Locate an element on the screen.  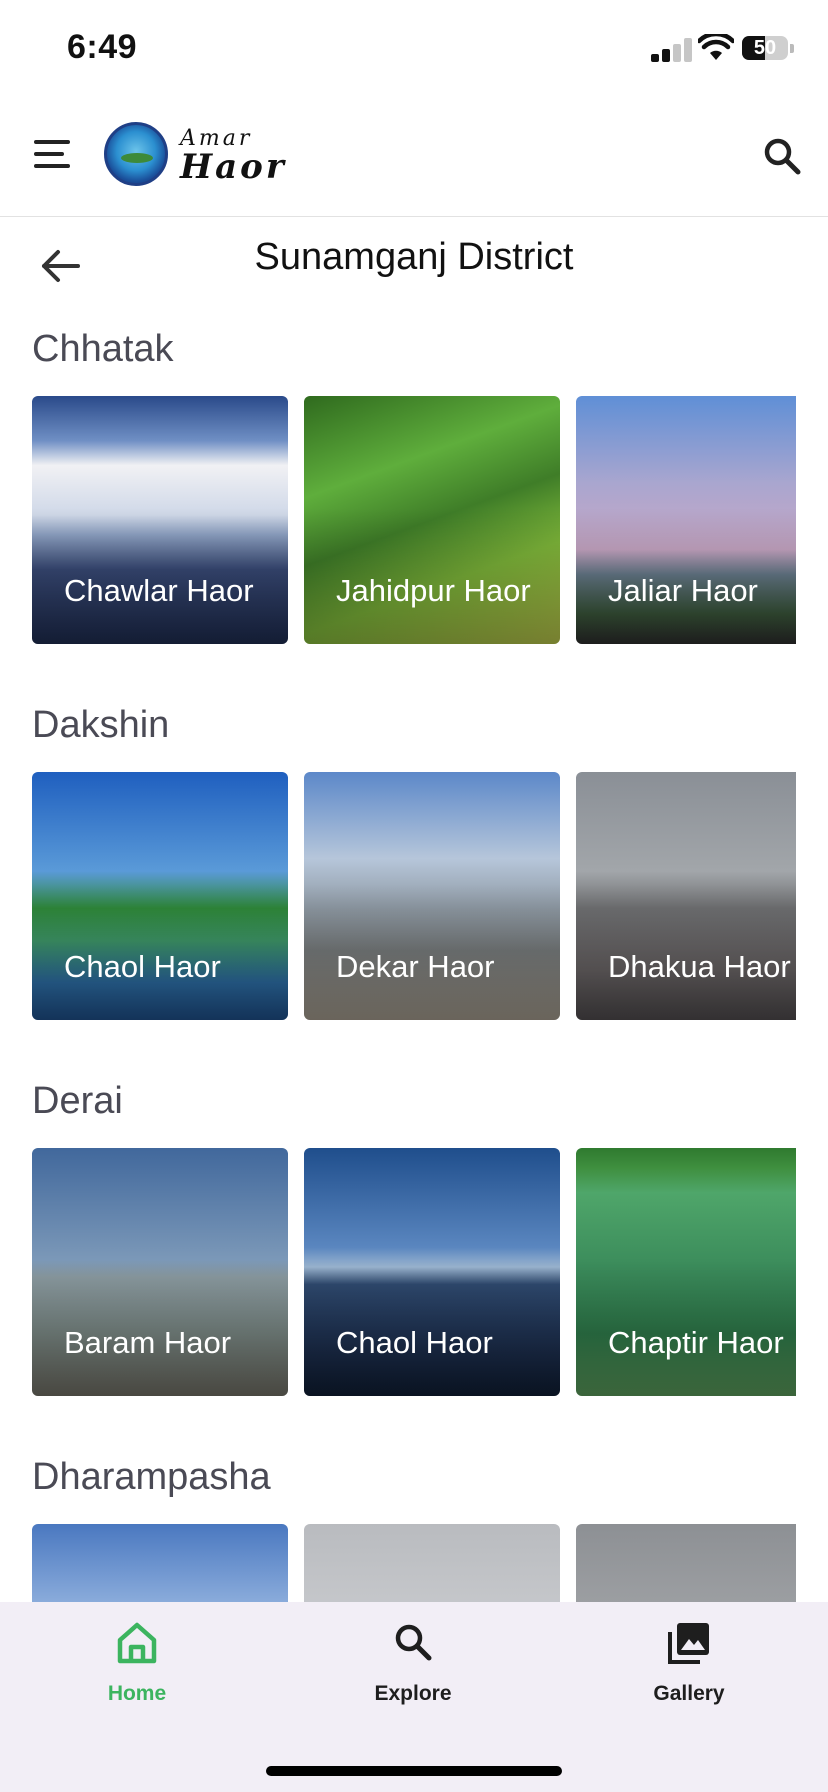
app-brand: Amar Haor is located at coordinates (233, 157).